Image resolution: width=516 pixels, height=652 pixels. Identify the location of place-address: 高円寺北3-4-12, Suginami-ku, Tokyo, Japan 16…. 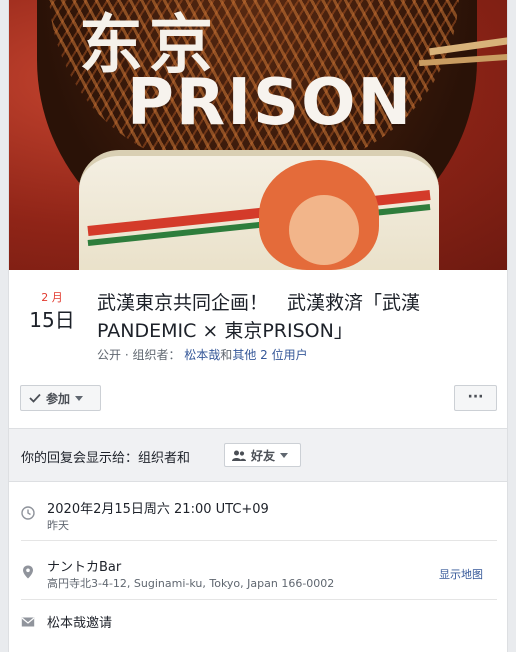
(191, 583).